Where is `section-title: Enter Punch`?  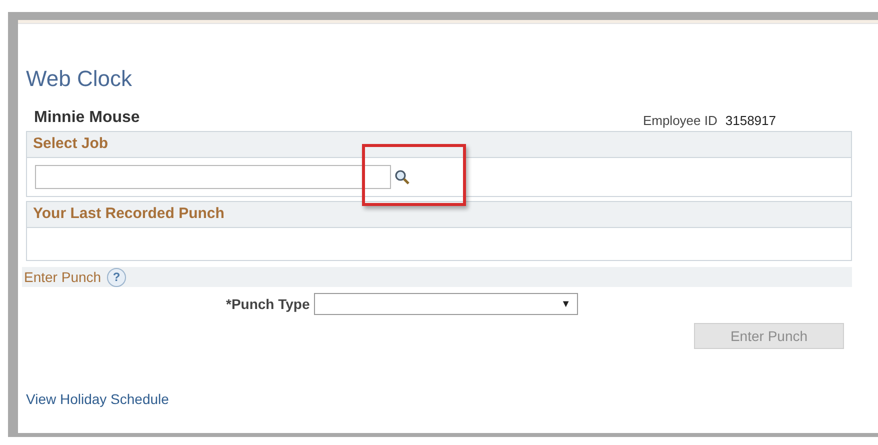
section-title: Enter Punch is located at coordinates (63, 277).